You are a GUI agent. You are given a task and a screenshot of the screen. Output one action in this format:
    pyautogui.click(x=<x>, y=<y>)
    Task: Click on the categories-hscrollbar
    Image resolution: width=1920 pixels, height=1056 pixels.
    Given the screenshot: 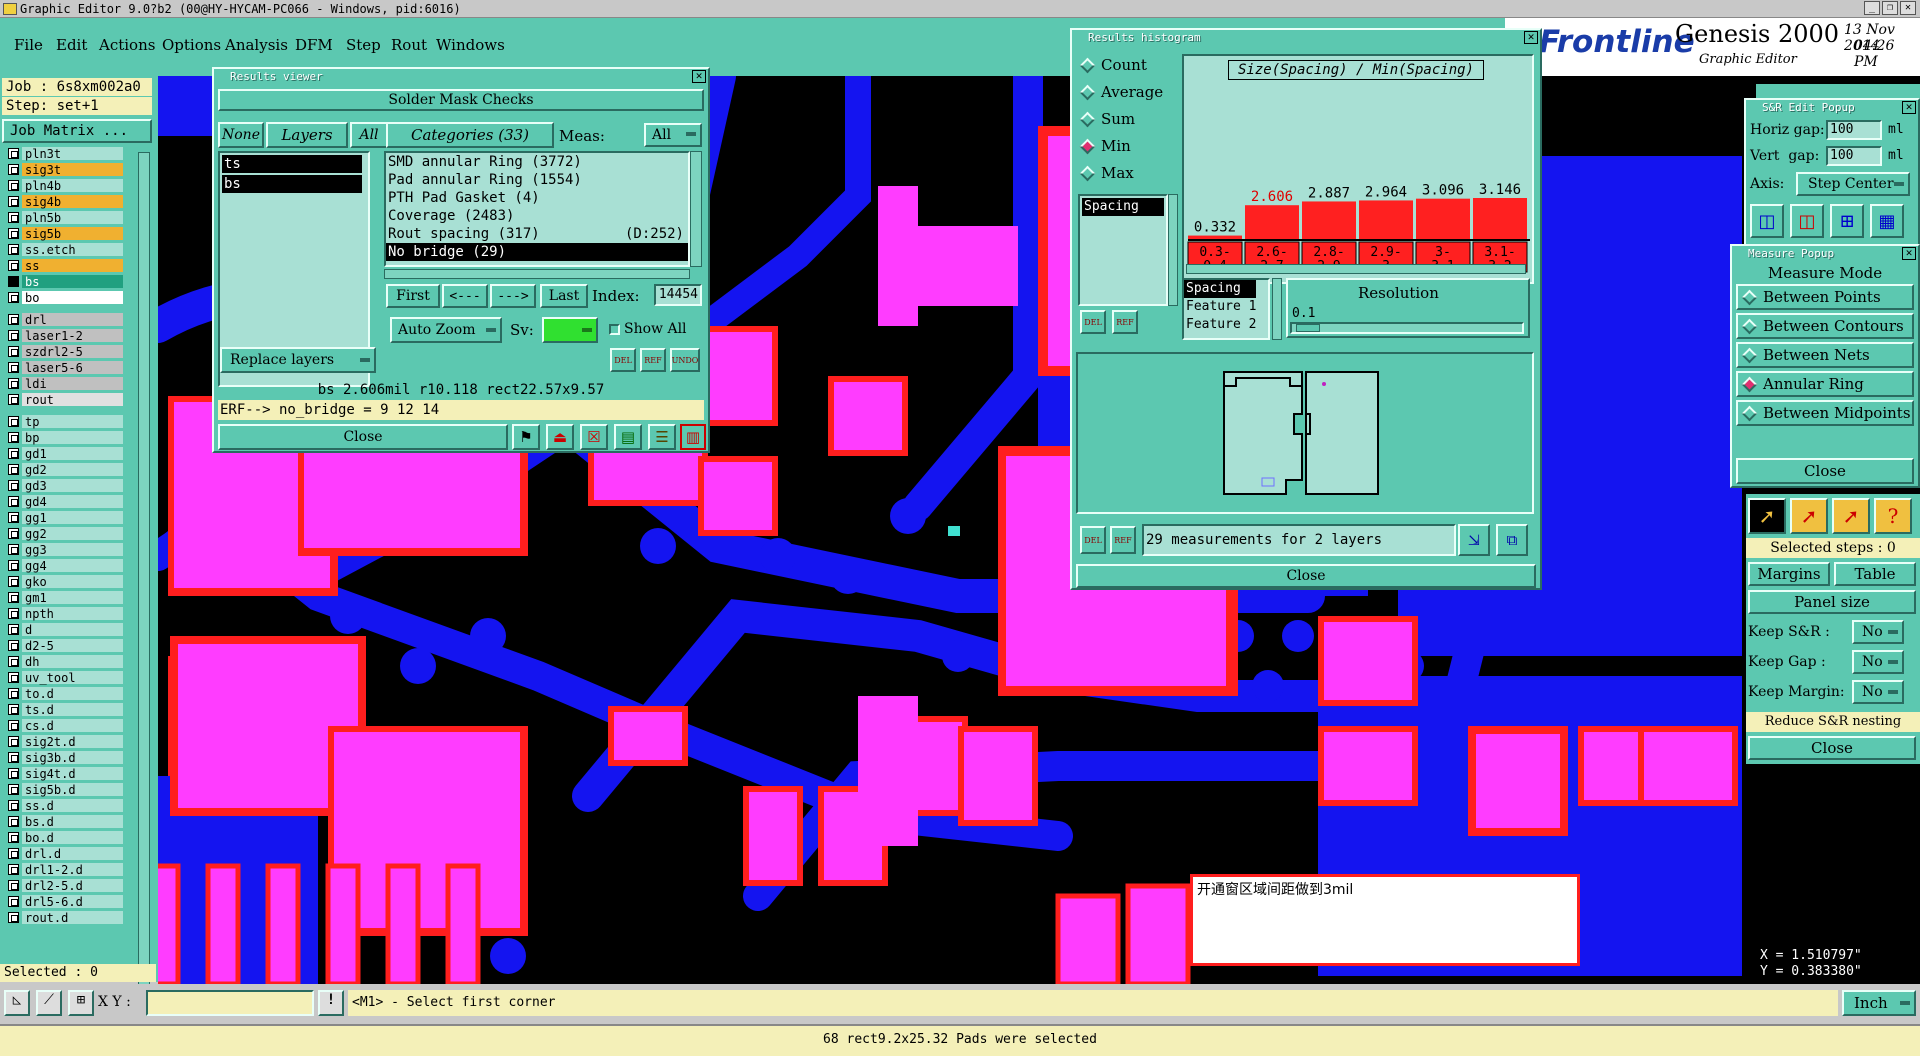 What is the action you would take?
    pyautogui.click(x=537, y=274)
    